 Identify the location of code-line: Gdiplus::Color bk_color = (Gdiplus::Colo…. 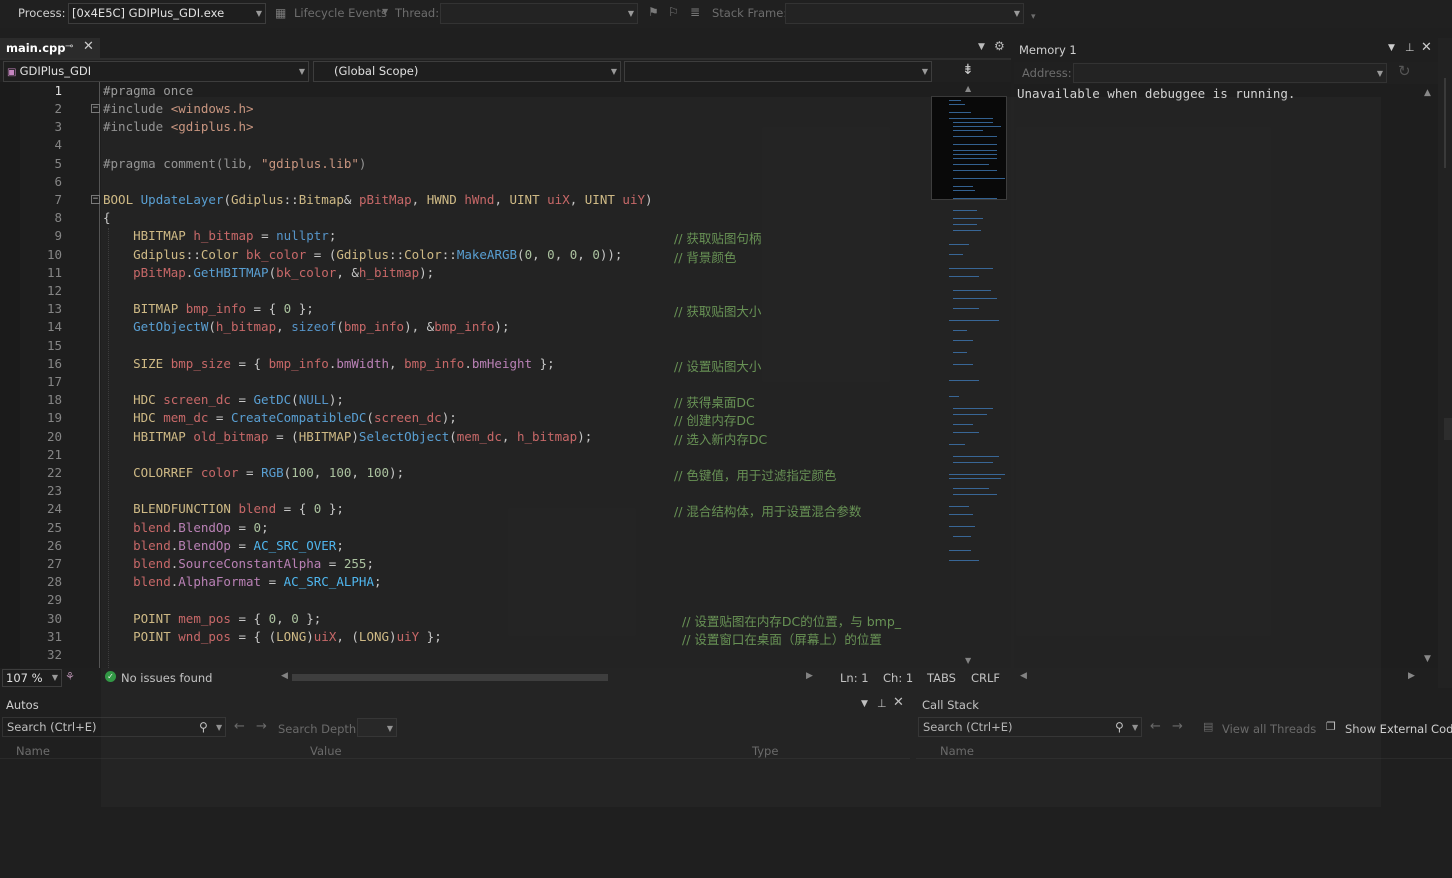
(378, 254).